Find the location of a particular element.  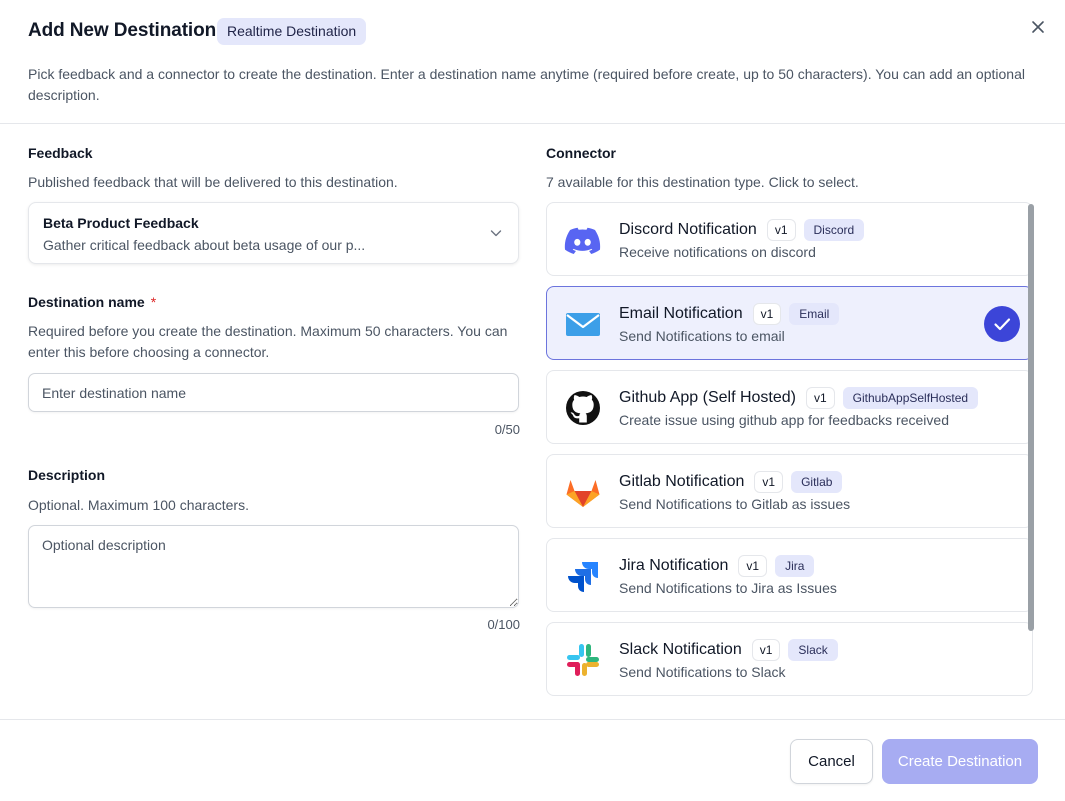

description-help: Optional. Maximum 100 characters. is located at coordinates (138, 505).